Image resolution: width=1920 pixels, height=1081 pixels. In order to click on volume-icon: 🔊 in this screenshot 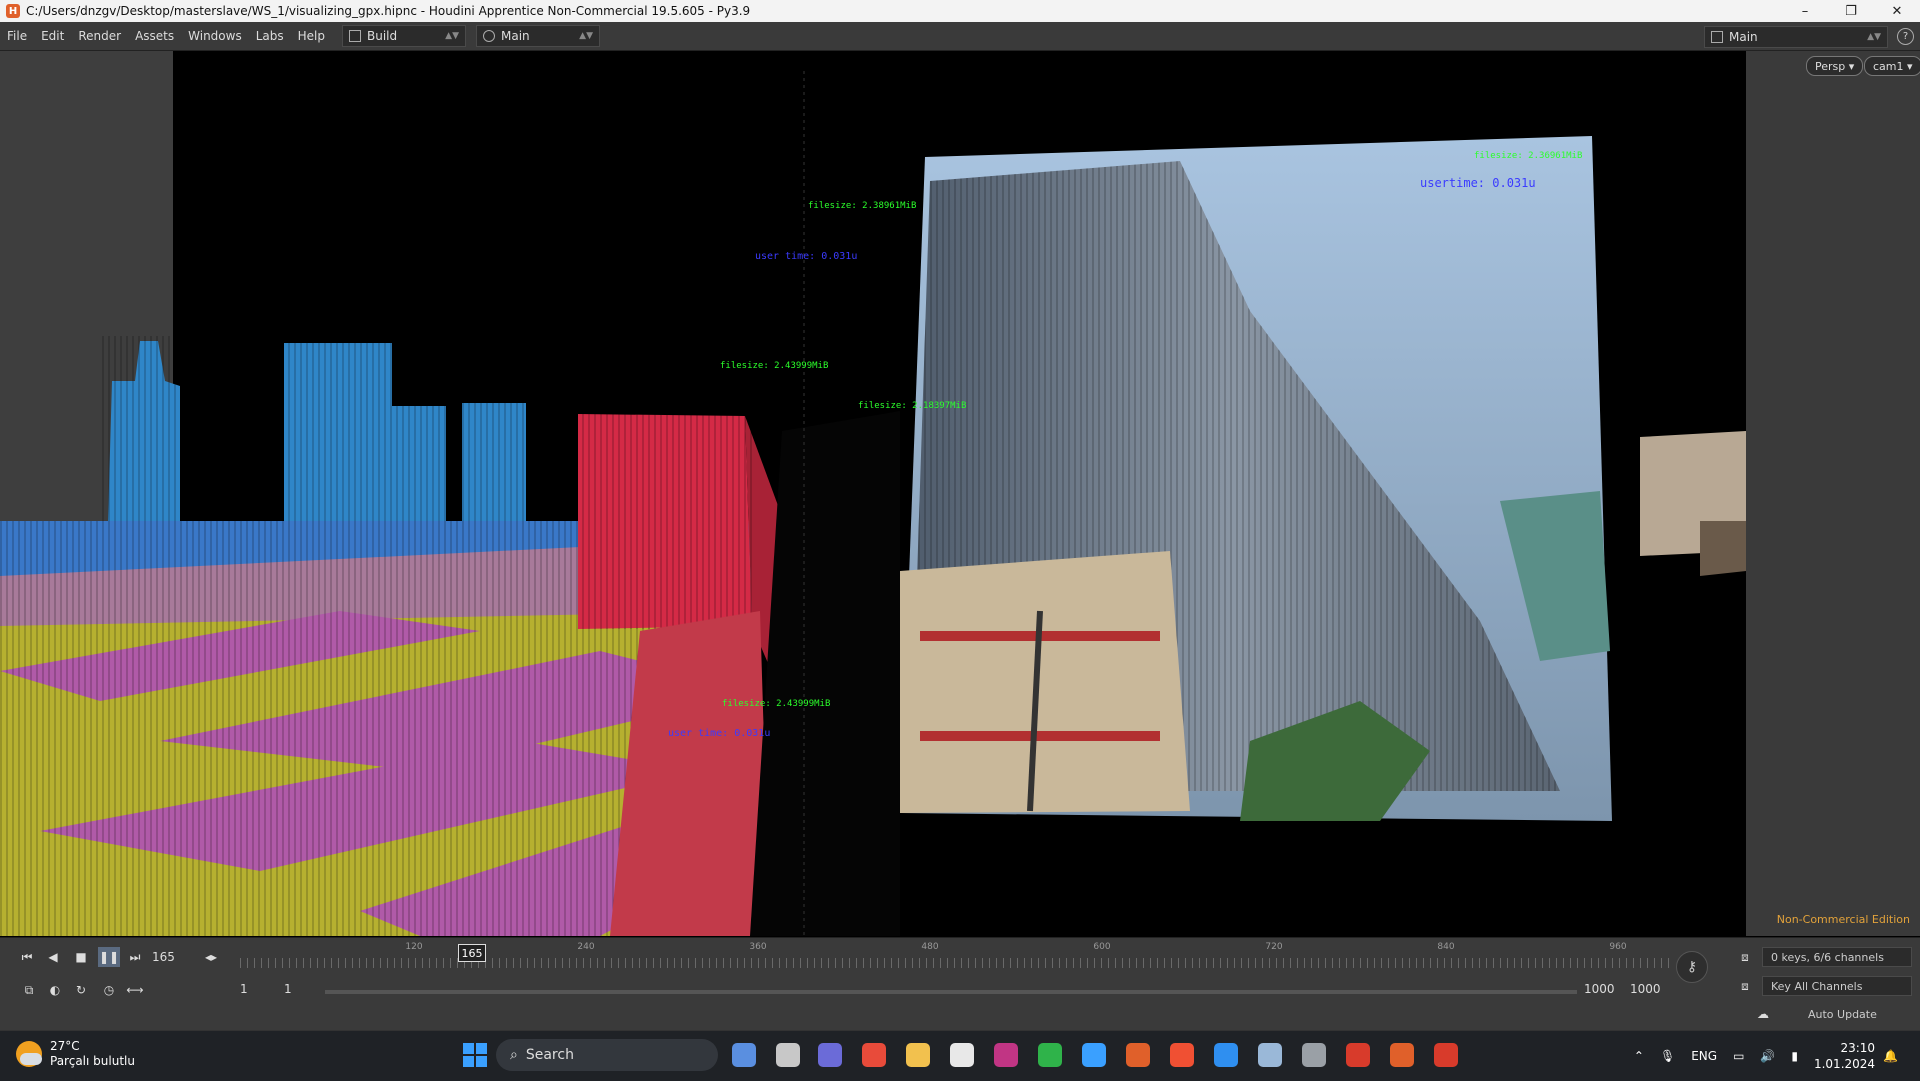, I will do `click(1767, 1056)`.